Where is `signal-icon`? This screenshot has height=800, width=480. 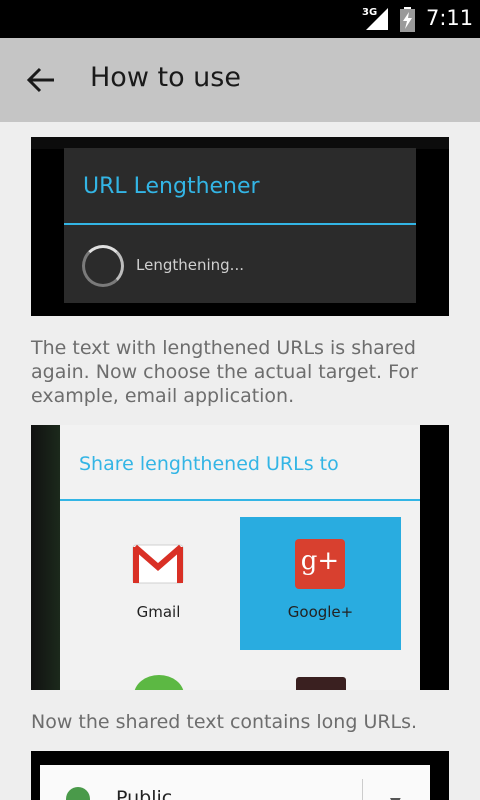
signal-icon is located at coordinates (377, 19).